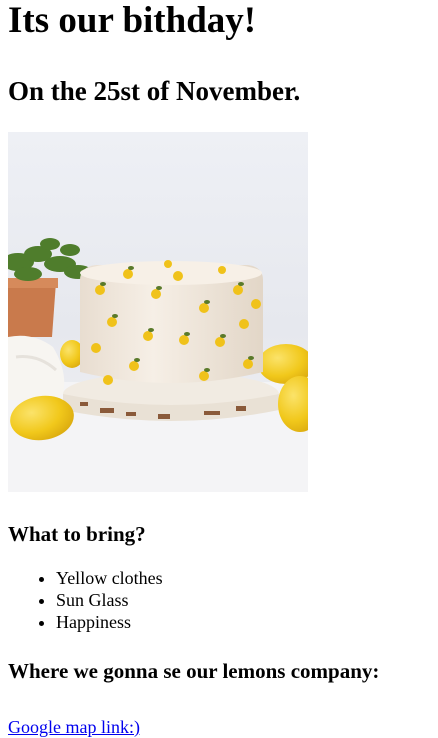 The height and width of the screenshot is (738, 438). What do you see at coordinates (74, 727) in the screenshot?
I see `google-map-link: Google map link:)` at bounding box center [74, 727].